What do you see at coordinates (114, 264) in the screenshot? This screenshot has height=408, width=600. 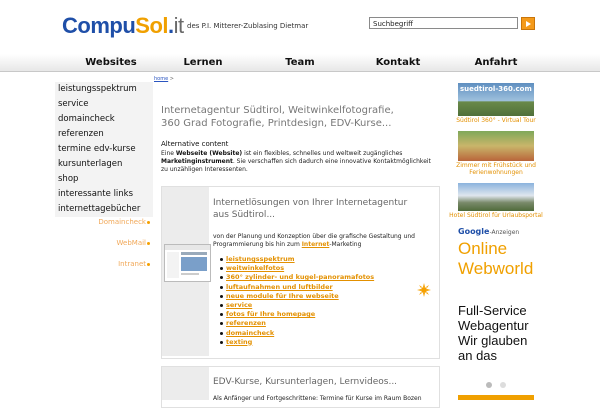 I see `sidebar-extra-intranet: Intranet` at bounding box center [114, 264].